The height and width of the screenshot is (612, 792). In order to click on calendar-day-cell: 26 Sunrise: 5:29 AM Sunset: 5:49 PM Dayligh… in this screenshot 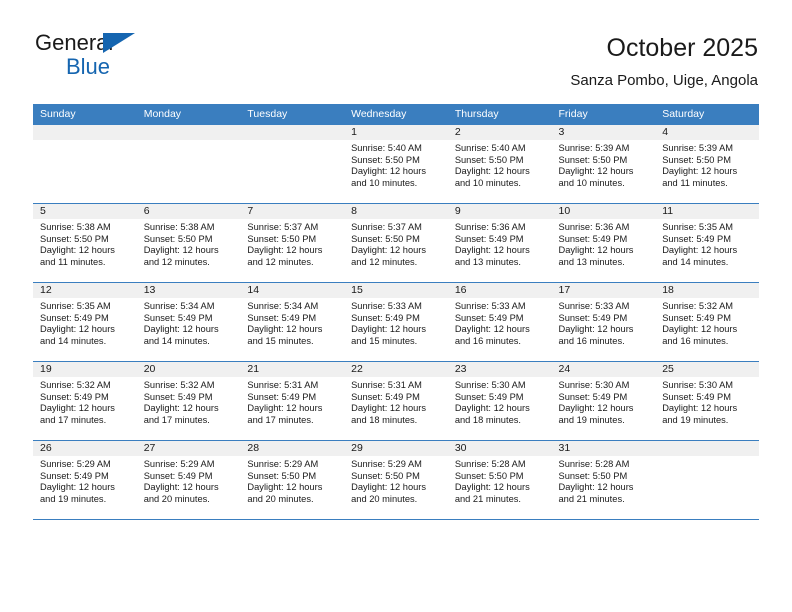, I will do `click(85, 480)`.